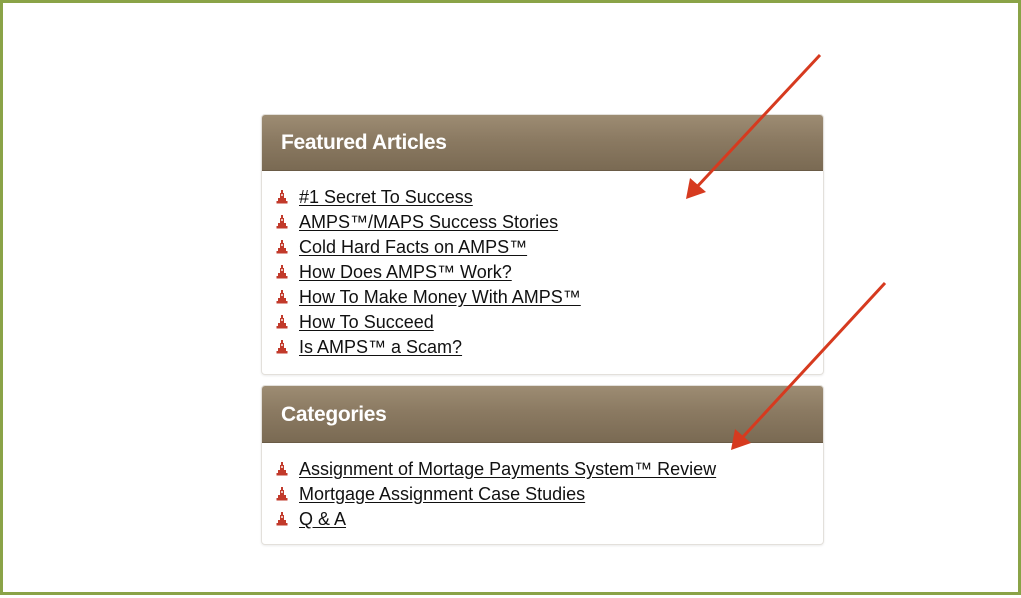 This screenshot has width=1021, height=598. Describe the element at coordinates (542, 143) in the screenshot. I see `featured-articles-title: Featured Articles` at that location.